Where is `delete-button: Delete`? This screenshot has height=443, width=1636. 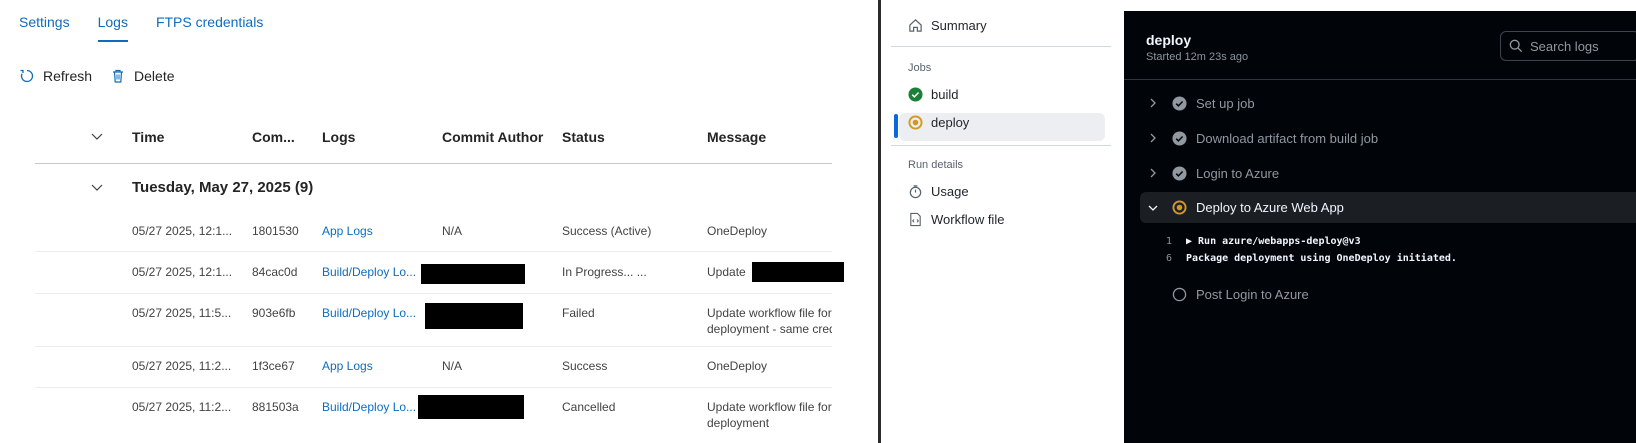
delete-button: Delete is located at coordinates (142, 76).